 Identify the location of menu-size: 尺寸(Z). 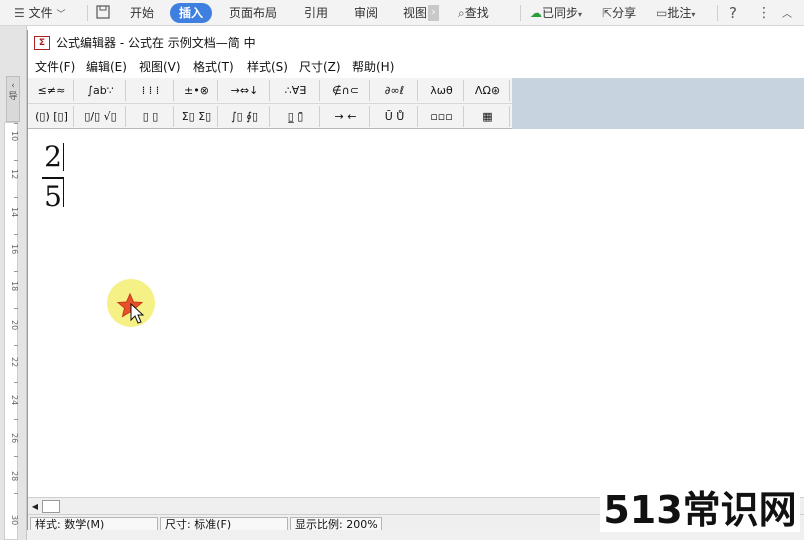
(320, 67).